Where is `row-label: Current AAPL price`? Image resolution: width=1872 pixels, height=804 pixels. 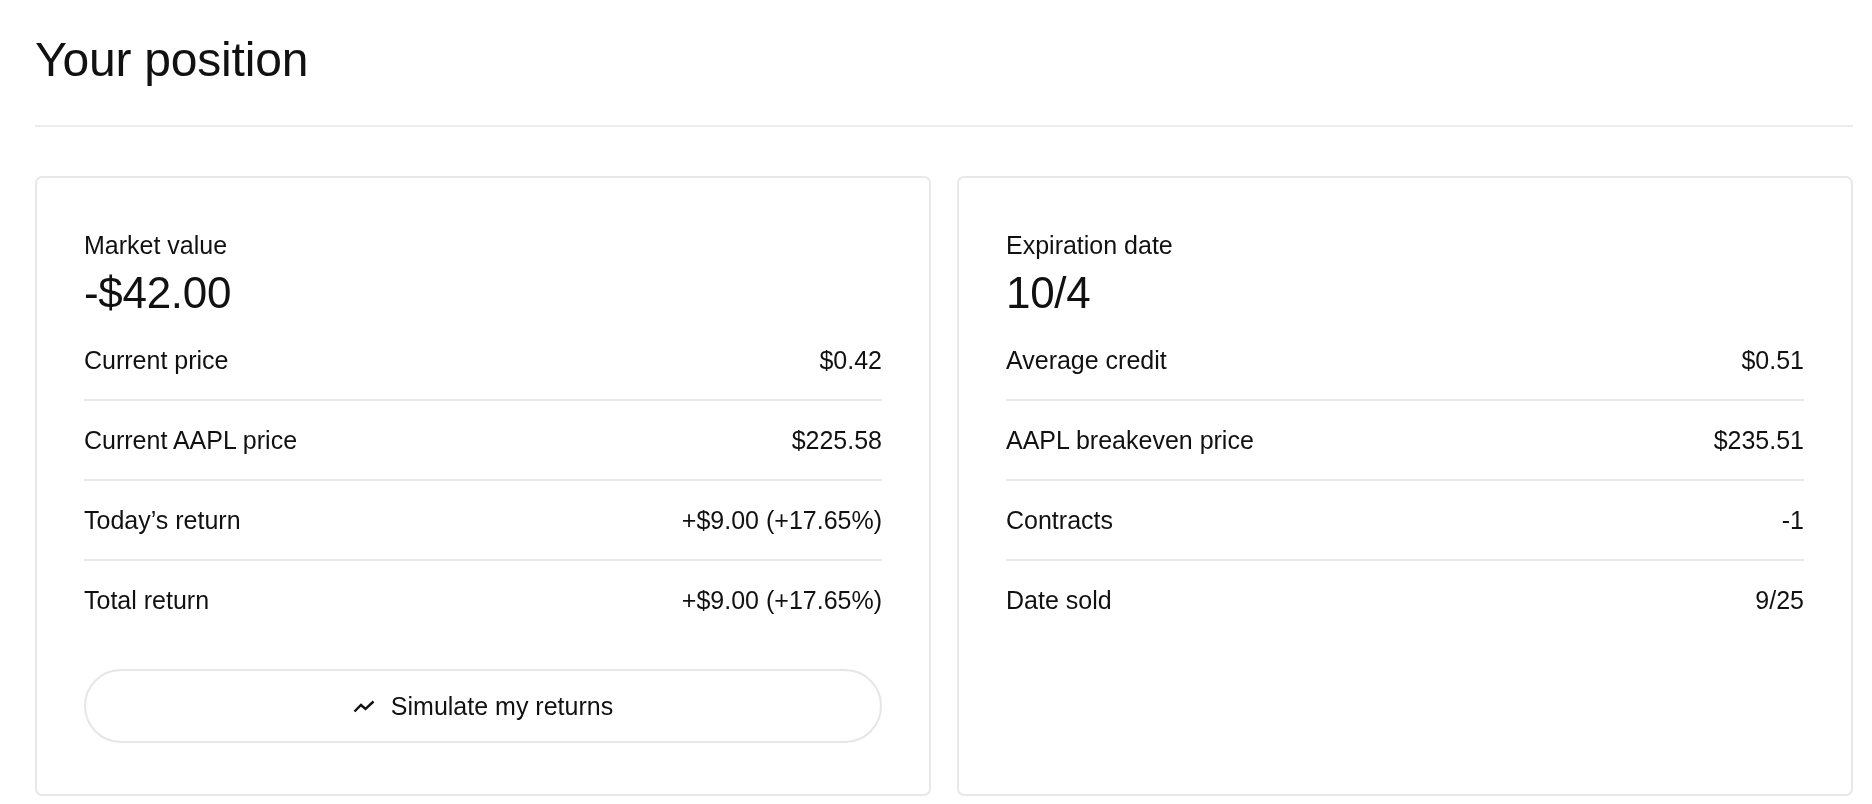 row-label: Current AAPL price is located at coordinates (191, 440).